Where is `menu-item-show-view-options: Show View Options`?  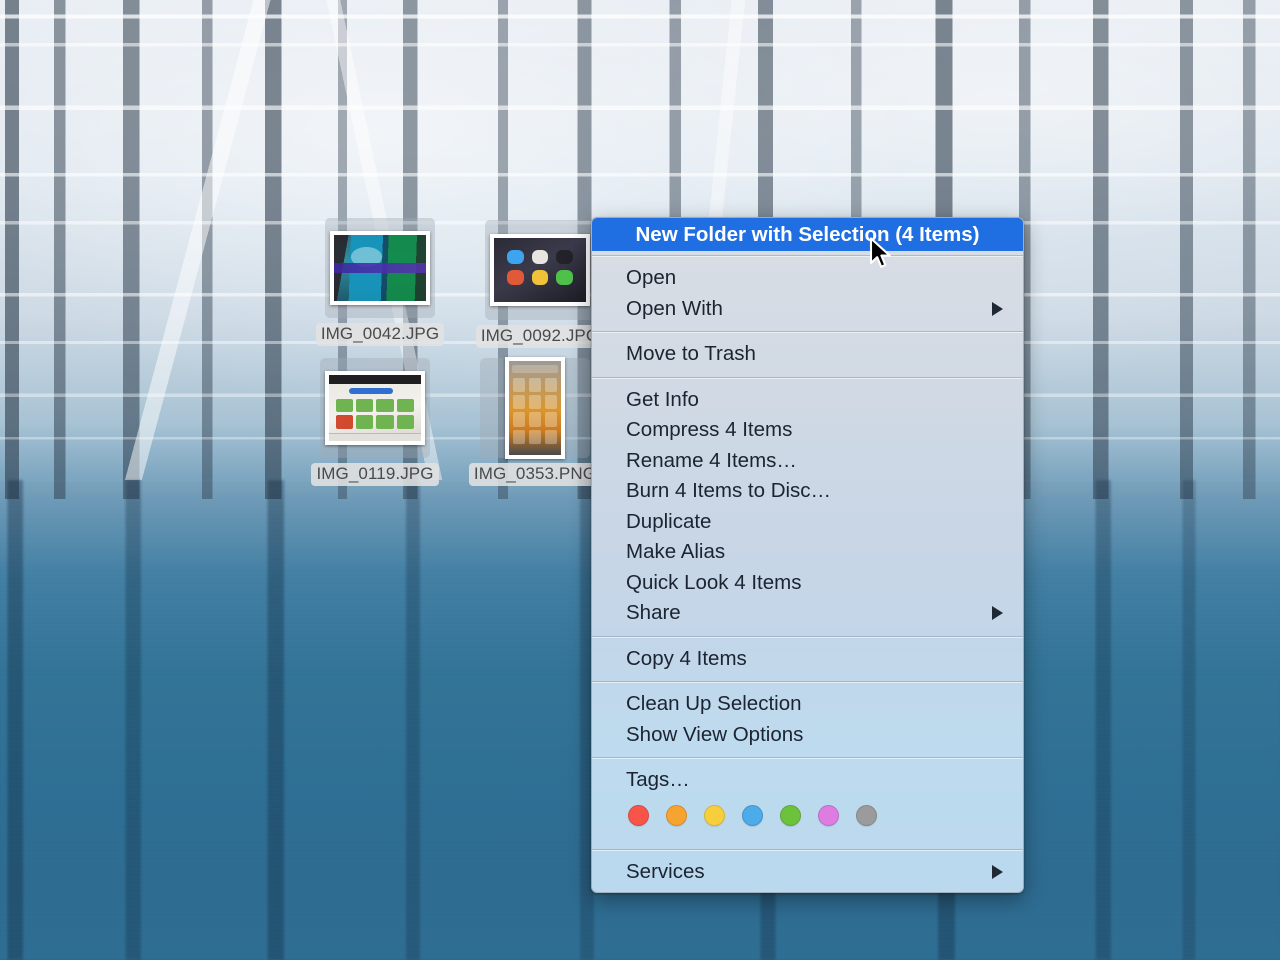
menu-item-show-view-options: Show View Options is located at coordinates (807, 735).